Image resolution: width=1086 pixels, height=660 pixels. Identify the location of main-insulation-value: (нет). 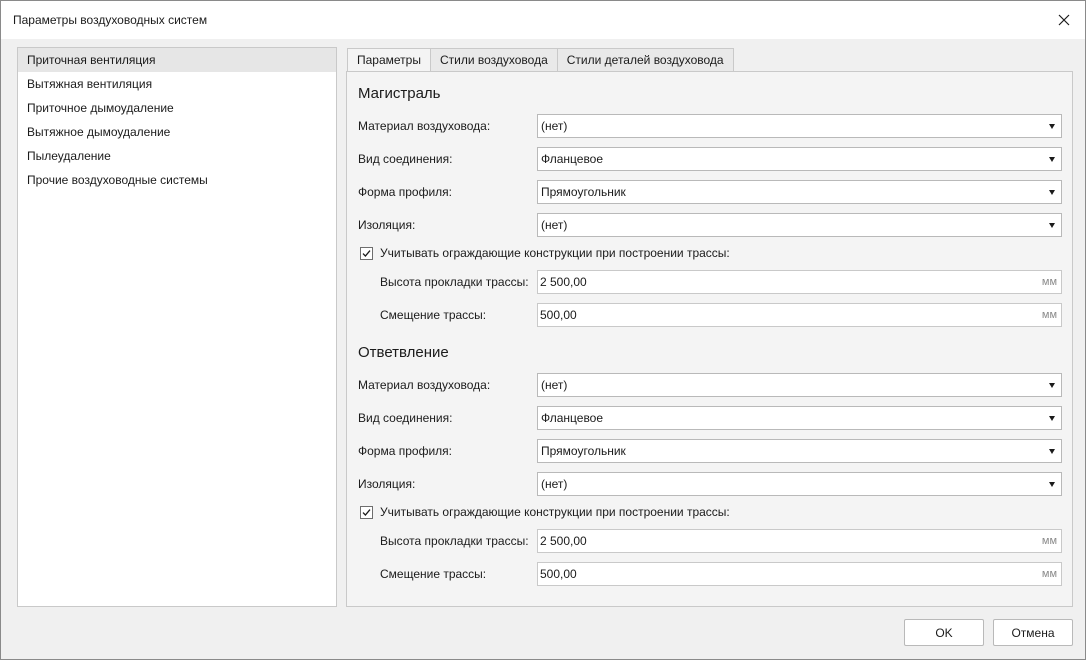
(554, 225).